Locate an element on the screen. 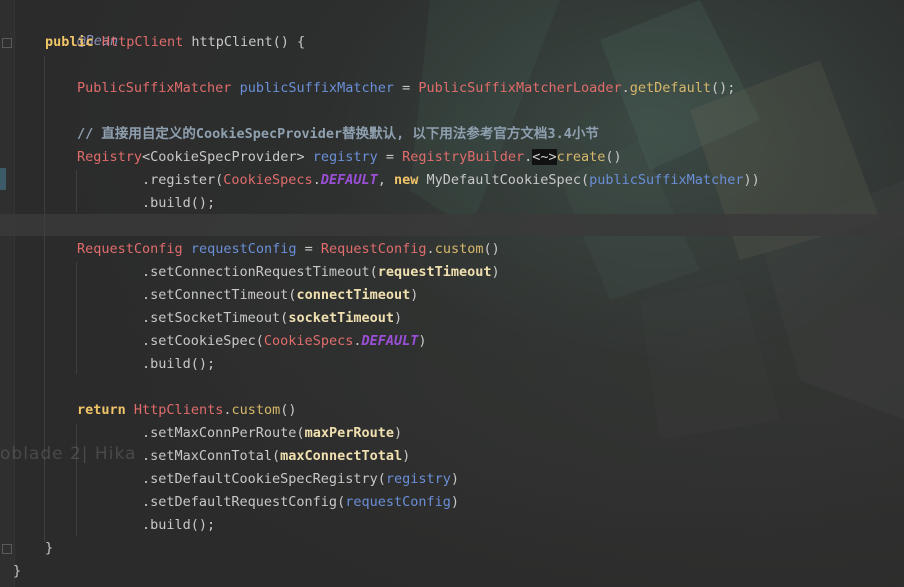 Image resolution: width=904 pixels, height=587 pixels. punctuation-token: , is located at coordinates (385, 180).